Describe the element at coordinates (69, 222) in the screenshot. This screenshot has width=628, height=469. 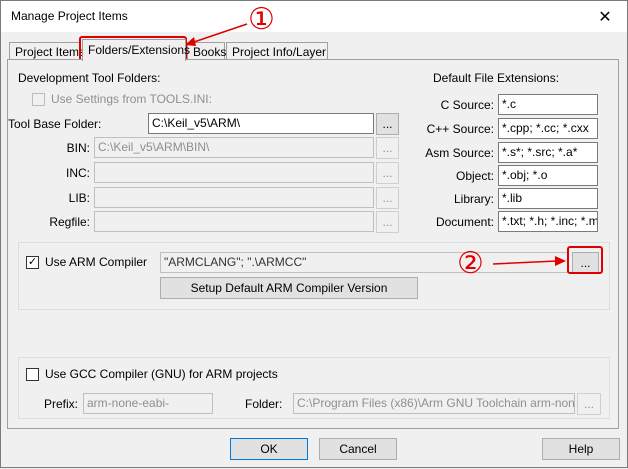
I see `regfile-label: Regfile:` at that location.